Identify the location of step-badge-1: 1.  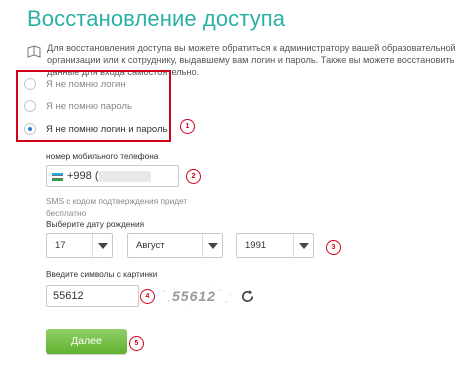
(187, 126).